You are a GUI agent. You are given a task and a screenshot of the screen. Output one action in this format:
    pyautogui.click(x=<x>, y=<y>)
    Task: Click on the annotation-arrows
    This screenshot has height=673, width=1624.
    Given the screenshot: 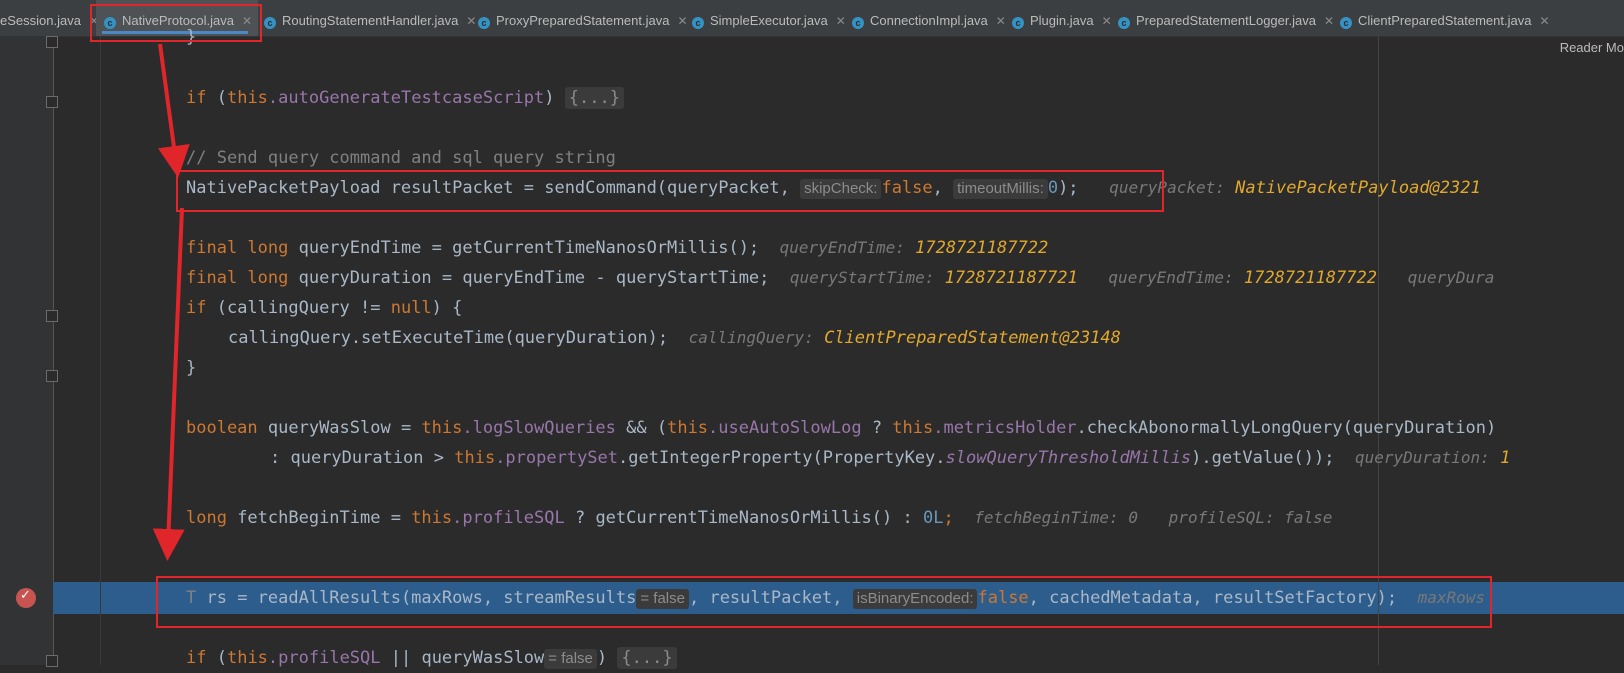 What is the action you would take?
    pyautogui.click(x=171, y=302)
    